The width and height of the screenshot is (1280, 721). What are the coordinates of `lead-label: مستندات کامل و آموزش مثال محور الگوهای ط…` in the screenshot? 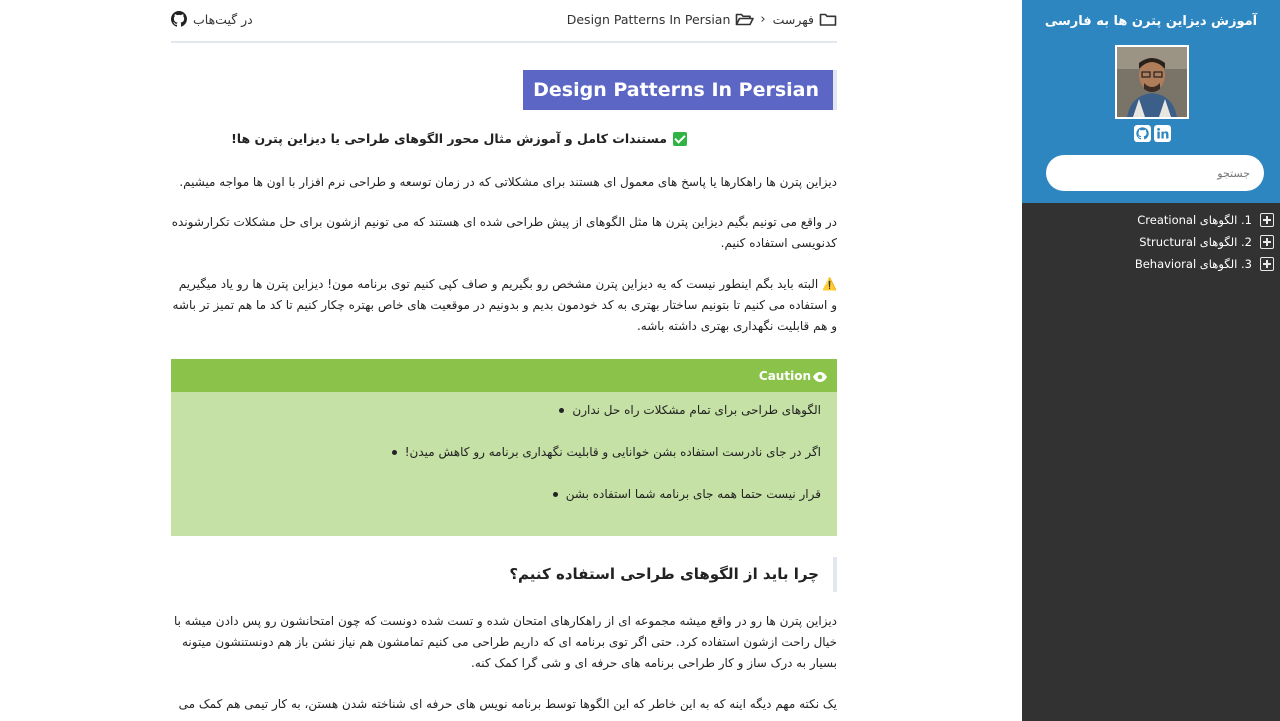 It's located at (449, 138).